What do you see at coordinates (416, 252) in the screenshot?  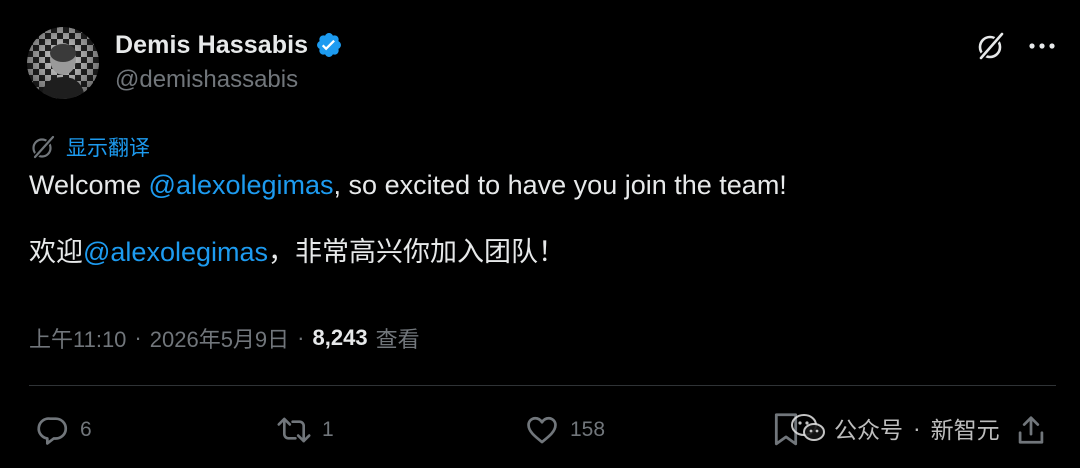 I see `tweet-text-zh-suffix: ，非常高兴你加入团队！` at bounding box center [416, 252].